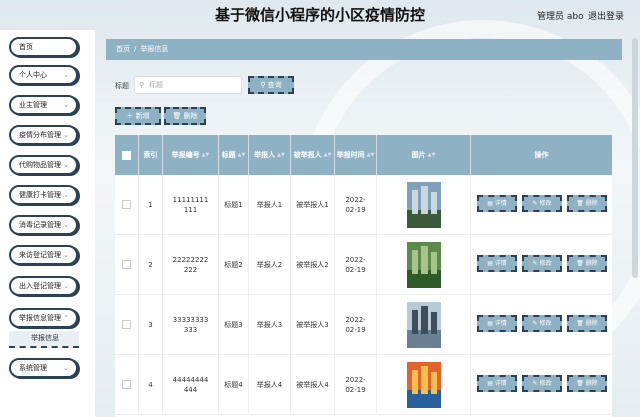 This screenshot has height=417, width=640. Describe the element at coordinates (151, 384) in the screenshot. I see `cell-index: 4` at that location.